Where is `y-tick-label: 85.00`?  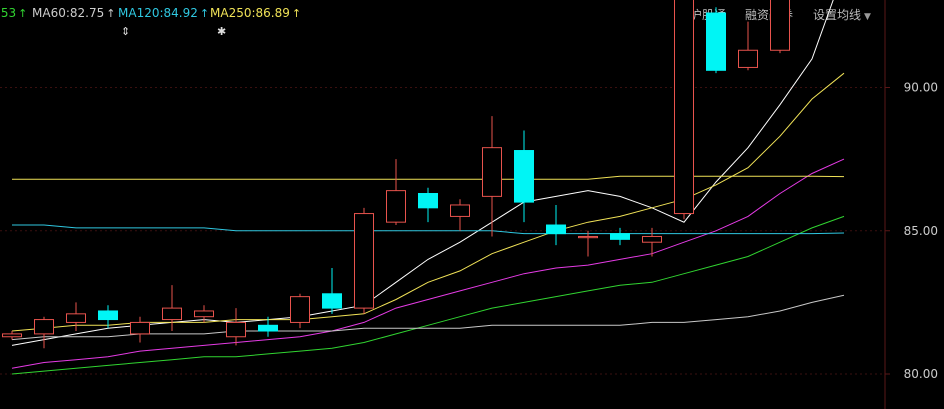
y-tick-label: 85.00 is located at coordinates (921, 231).